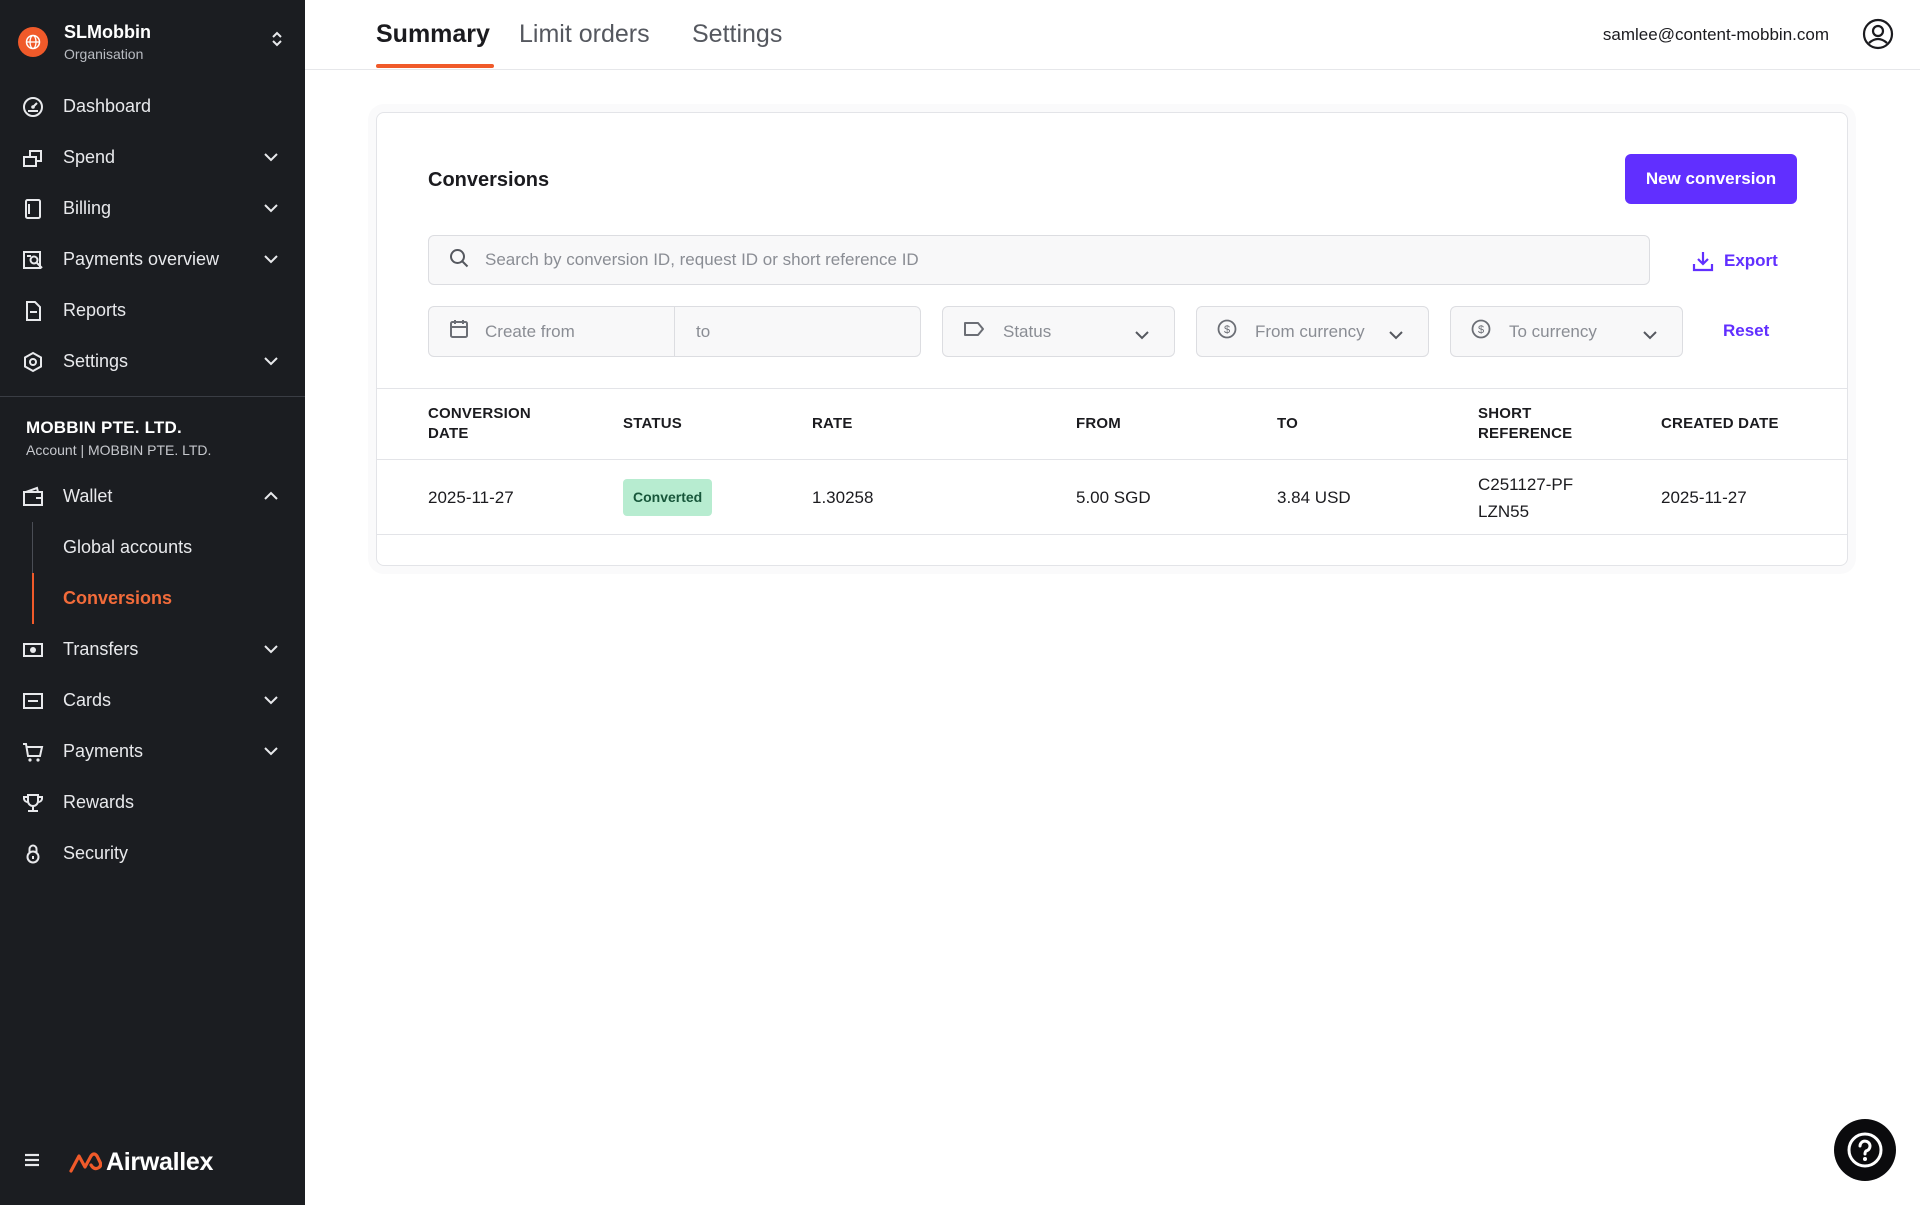 The height and width of the screenshot is (1205, 1920). I want to click on search-input, so click(1035, 260).